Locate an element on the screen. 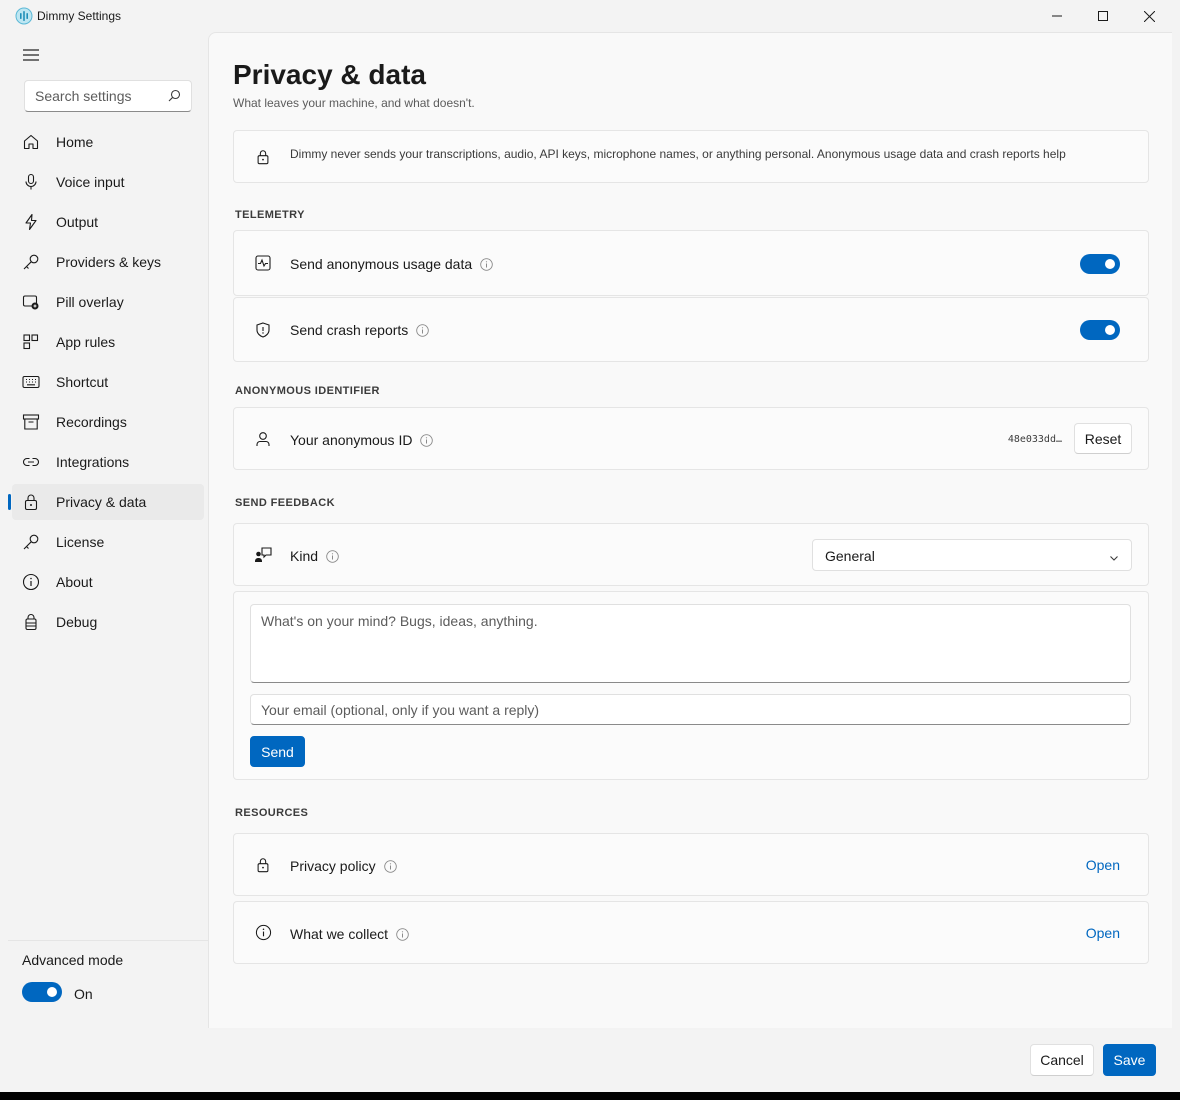 The width and height of the screenshot is (1180, 1100). usage-data-toggle is located at coordinates (1100, 264).